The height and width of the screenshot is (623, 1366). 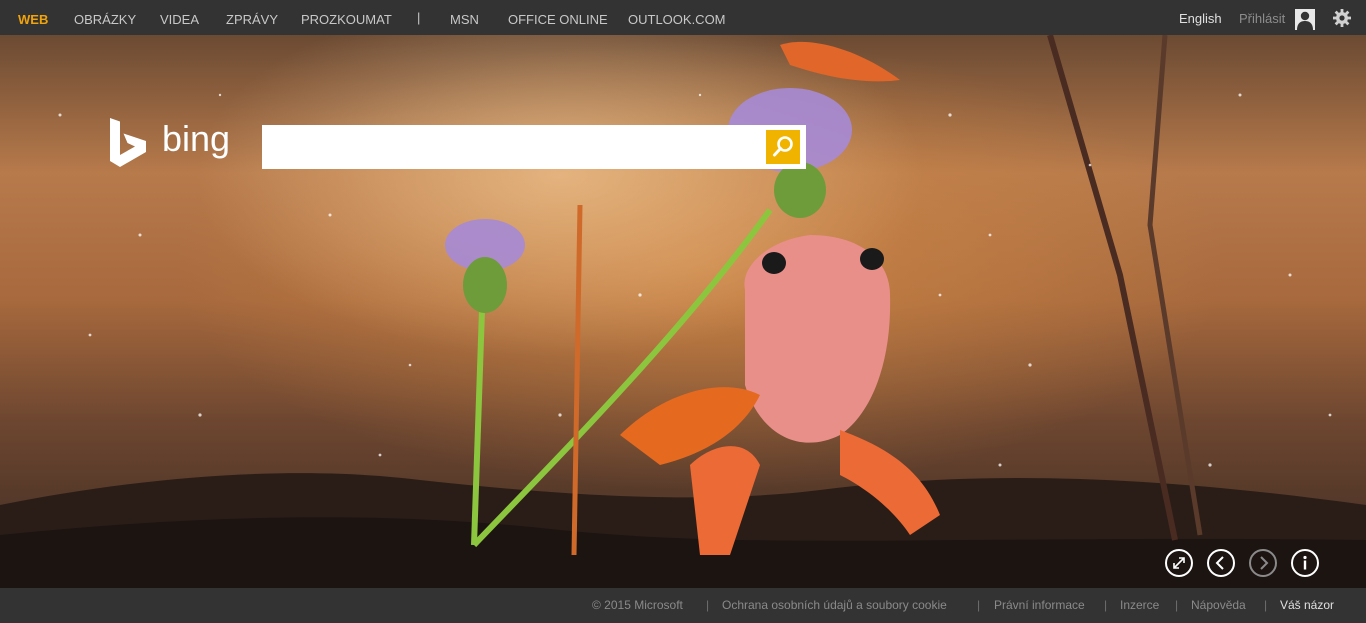 I want to click on legal-link: Právní informace, so click(x=1039, y=605).